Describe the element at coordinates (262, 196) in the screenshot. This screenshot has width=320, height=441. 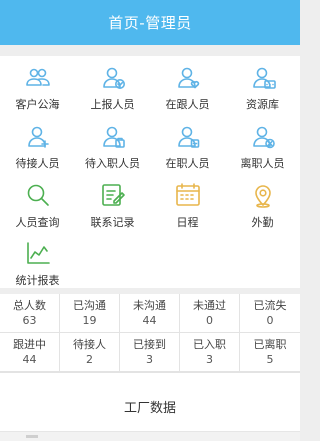
I see `location-pin-icon` at that location.